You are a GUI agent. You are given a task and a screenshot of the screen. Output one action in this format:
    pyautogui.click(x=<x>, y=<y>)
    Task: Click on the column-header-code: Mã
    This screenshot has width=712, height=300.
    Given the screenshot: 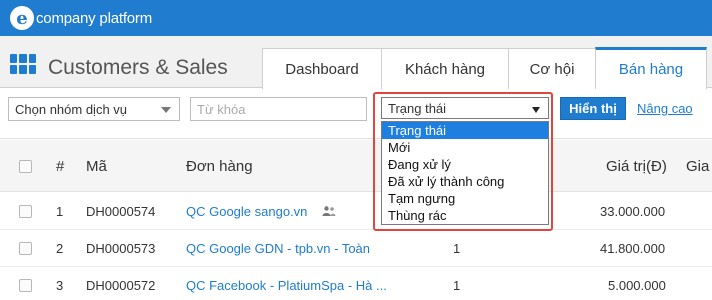 What is the action you would take?
    pyautogui.click(x=96, y=166)
    